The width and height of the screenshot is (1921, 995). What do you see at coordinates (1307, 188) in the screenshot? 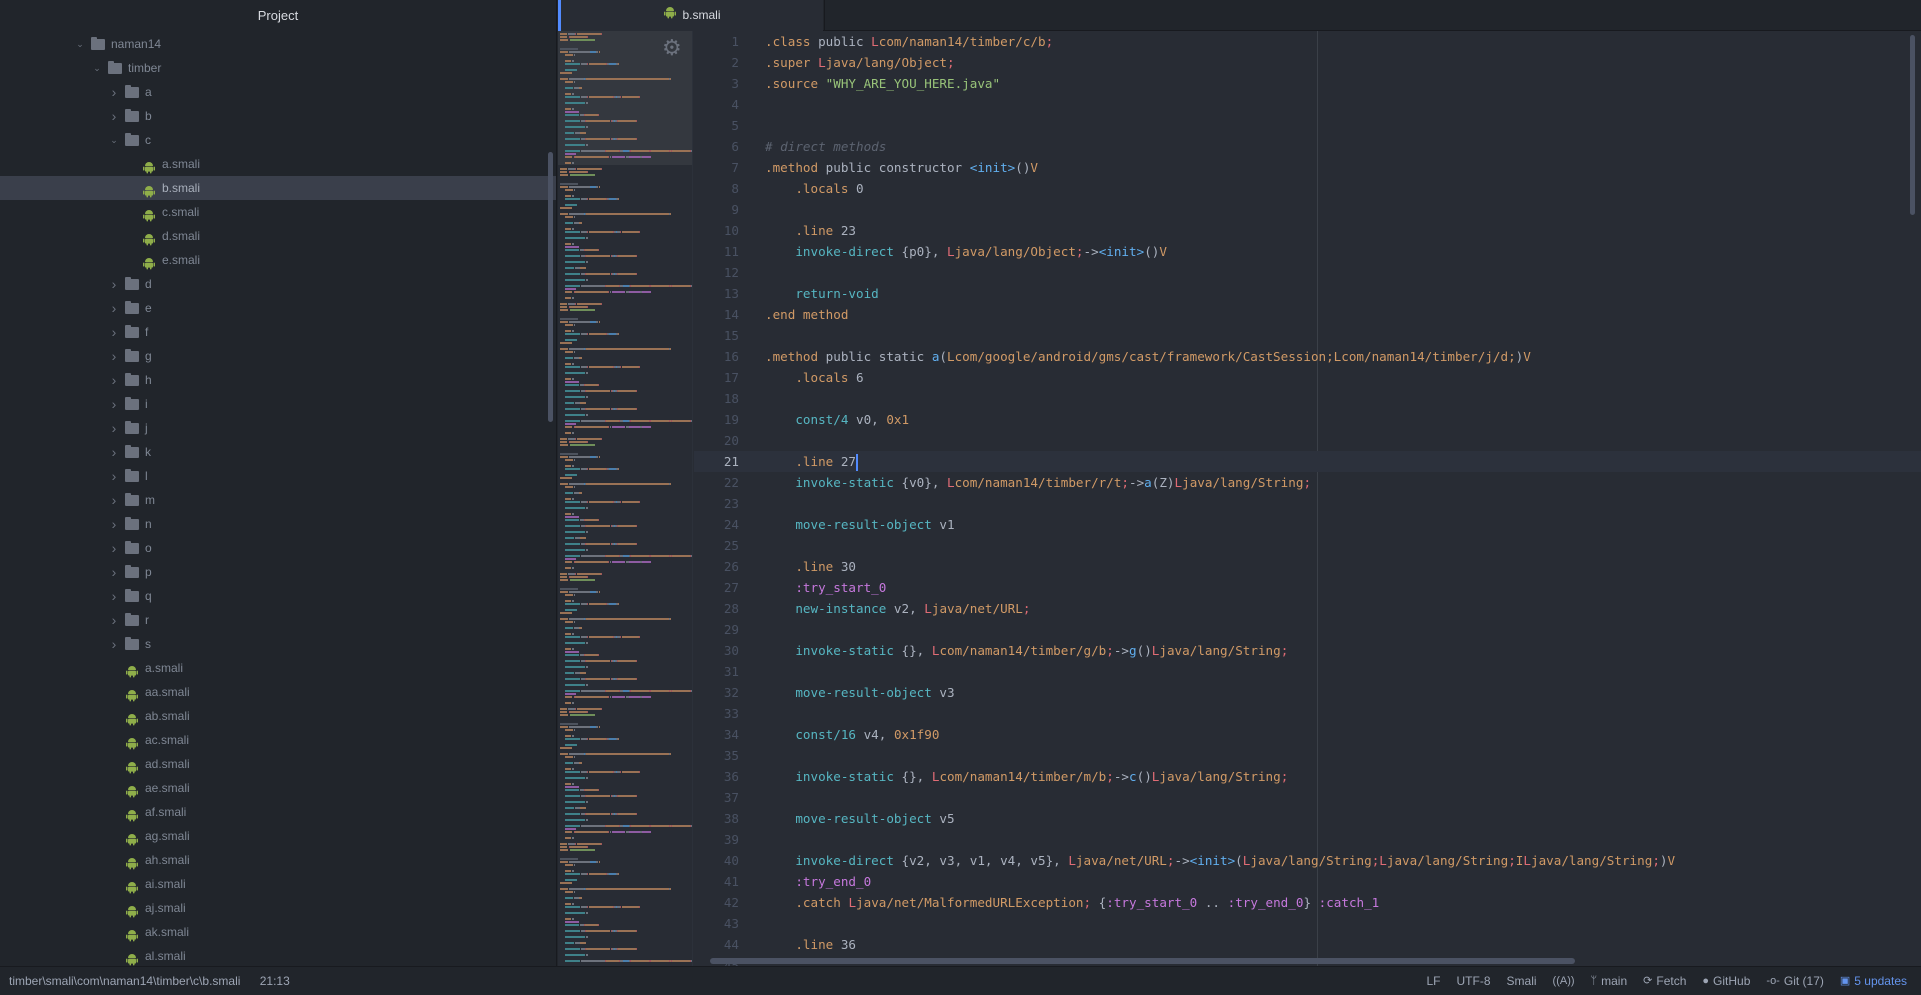
I see `code-line: 8 .locals 0` at bounding box center [1307, 188].